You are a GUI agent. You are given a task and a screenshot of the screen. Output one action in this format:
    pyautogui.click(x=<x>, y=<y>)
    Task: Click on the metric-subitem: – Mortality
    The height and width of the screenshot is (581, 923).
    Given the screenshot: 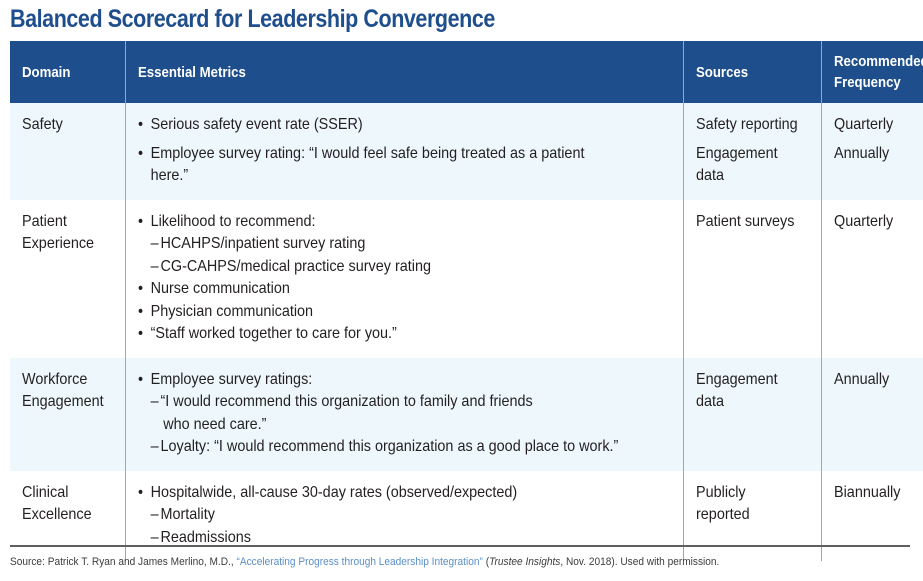 What is the action you would take?
    pyautogui.click(x=327, y=515)
    